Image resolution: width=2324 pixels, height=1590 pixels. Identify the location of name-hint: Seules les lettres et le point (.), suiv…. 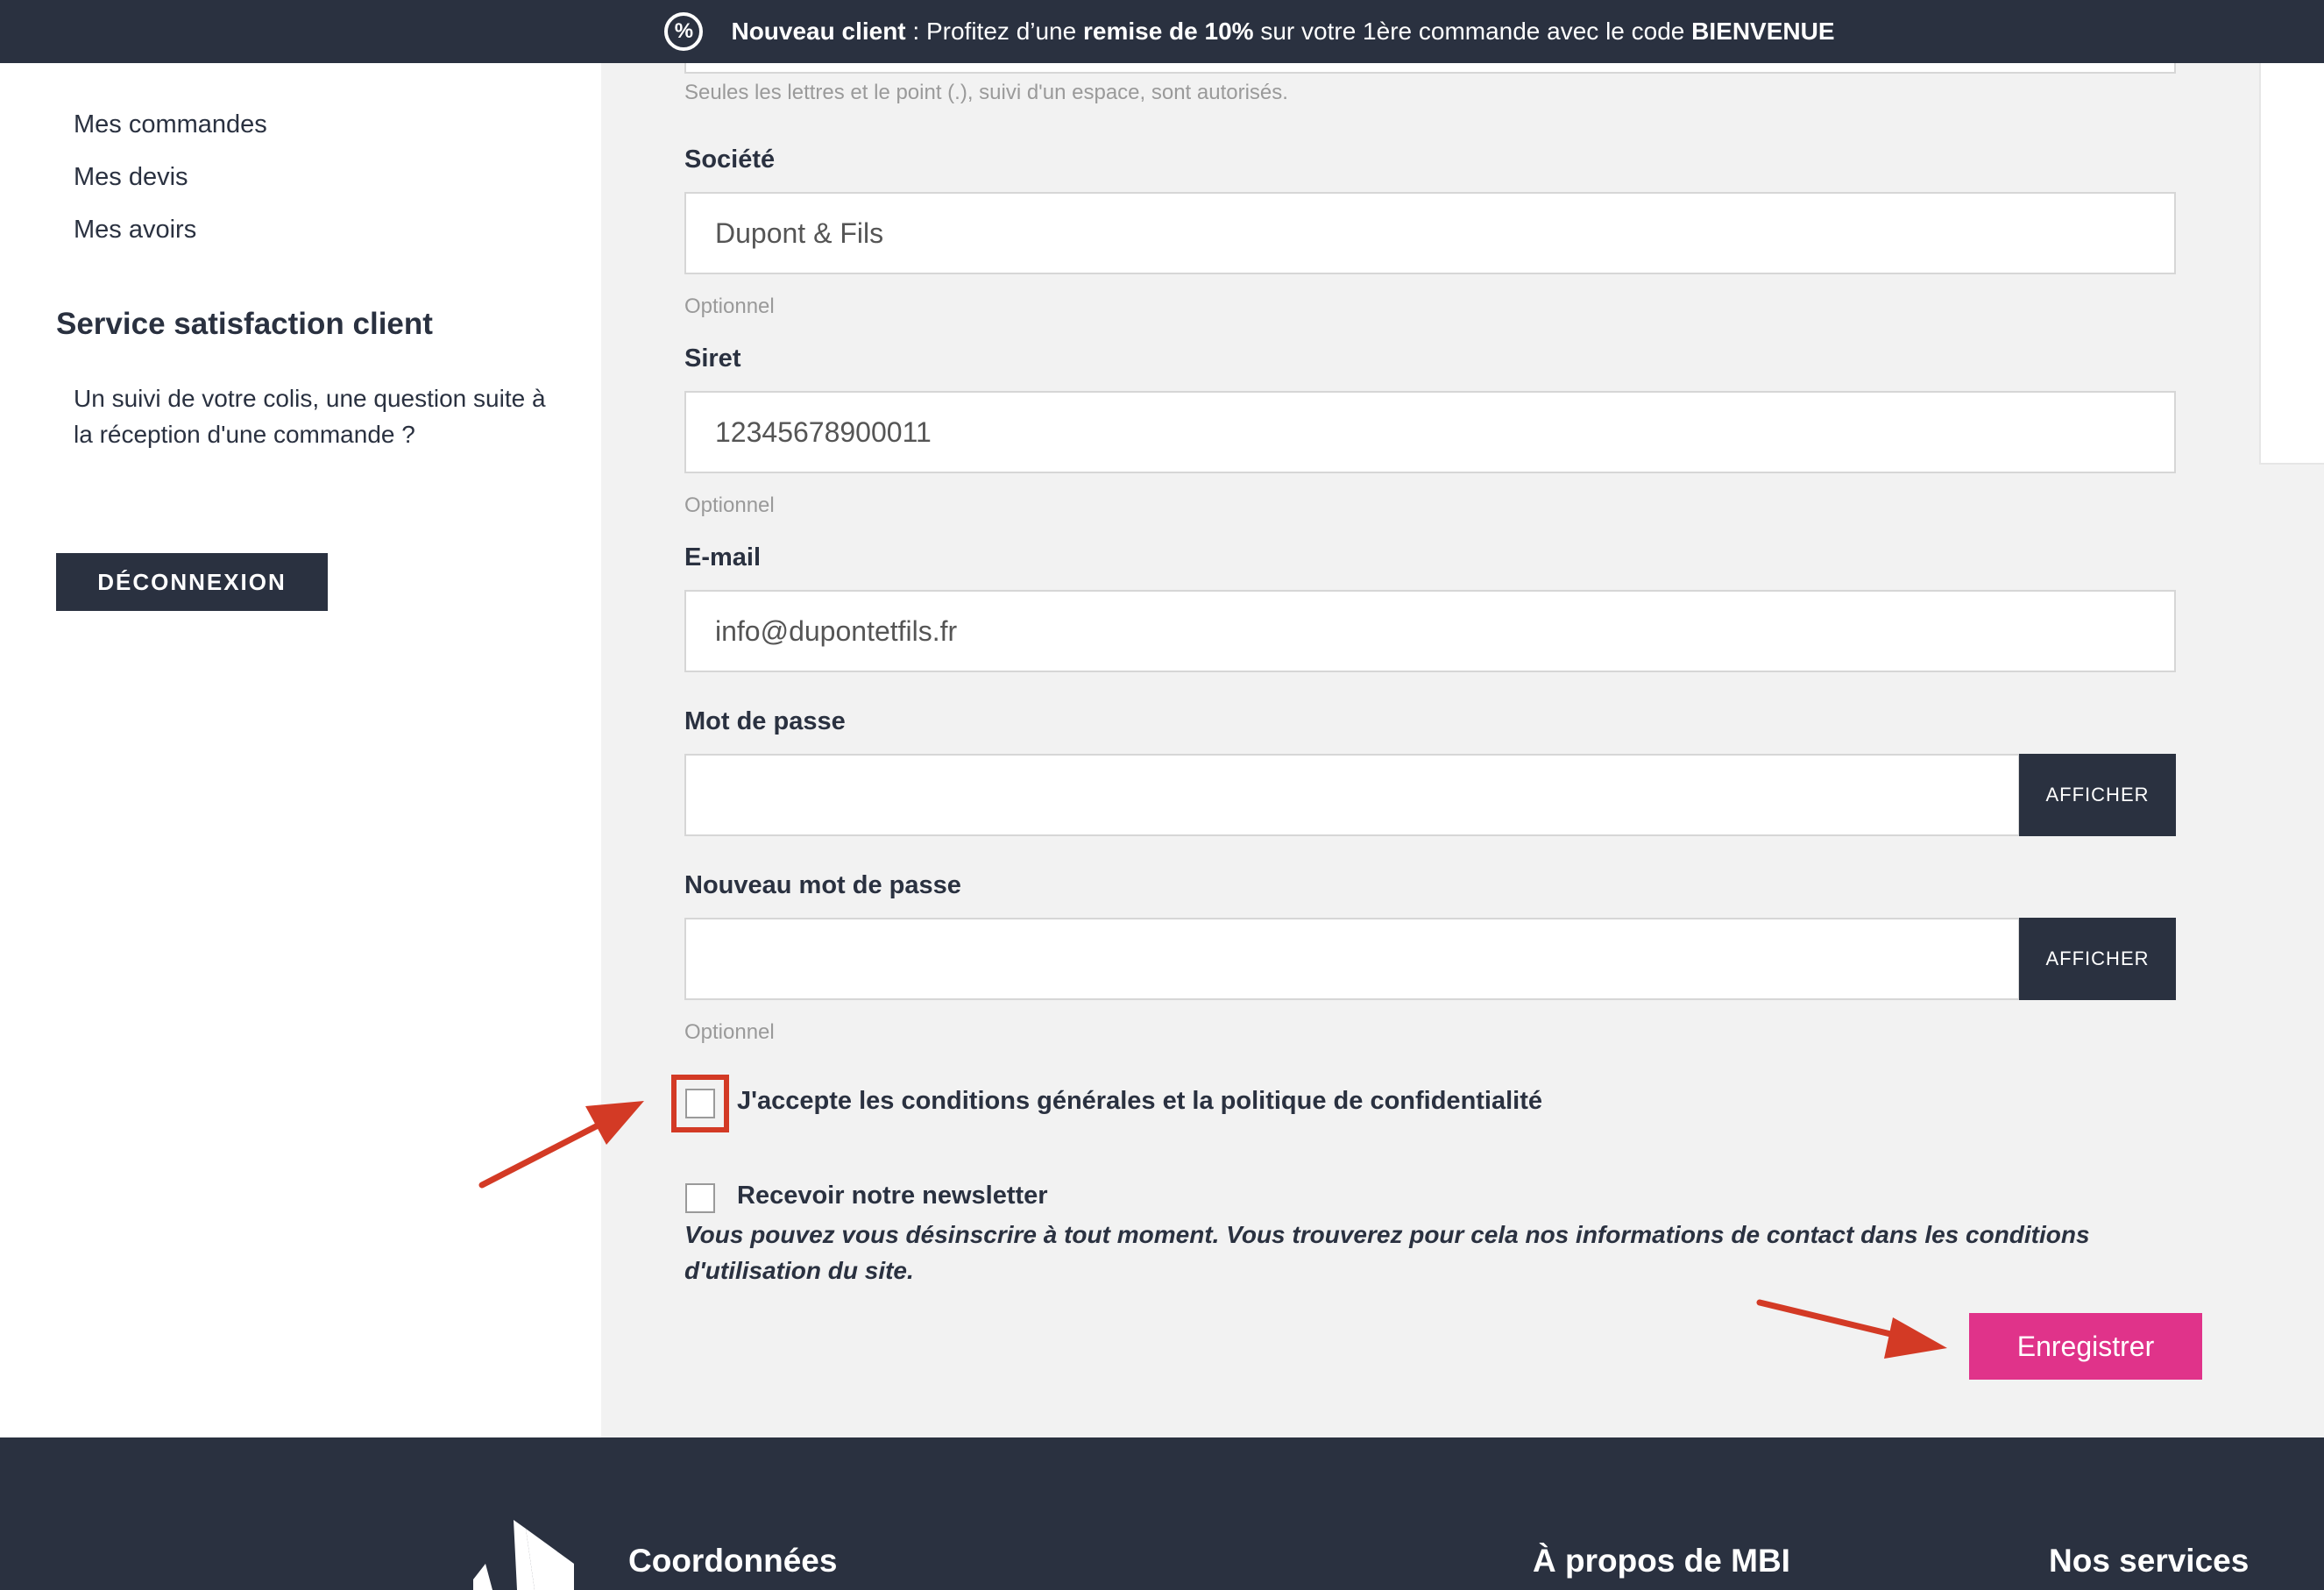
(986, 92).